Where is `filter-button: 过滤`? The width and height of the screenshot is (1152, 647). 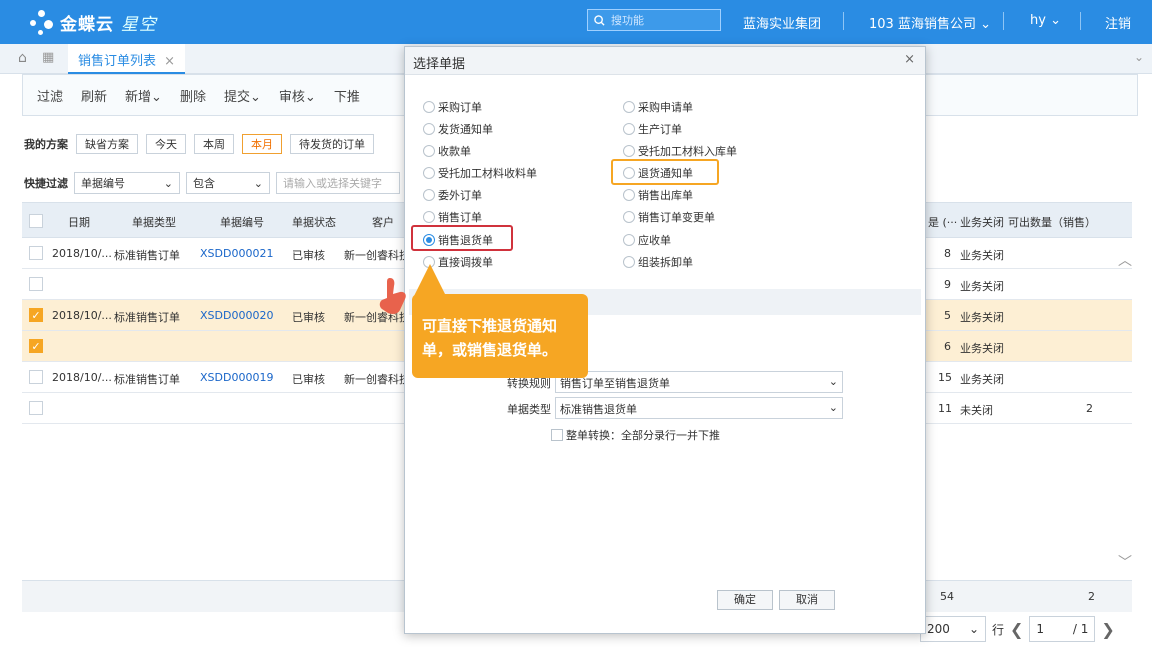 filter-button: 过滤 is located at coordinates (50, 95).